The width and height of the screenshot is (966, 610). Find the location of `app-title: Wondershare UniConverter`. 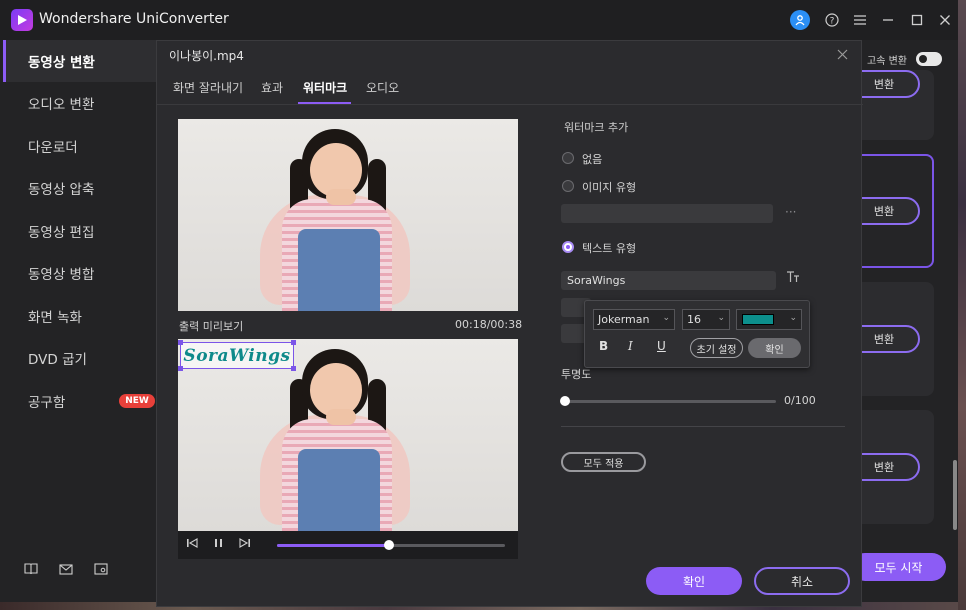

app-title: Wondershare UniConverter is located at coordinates (134, 19).